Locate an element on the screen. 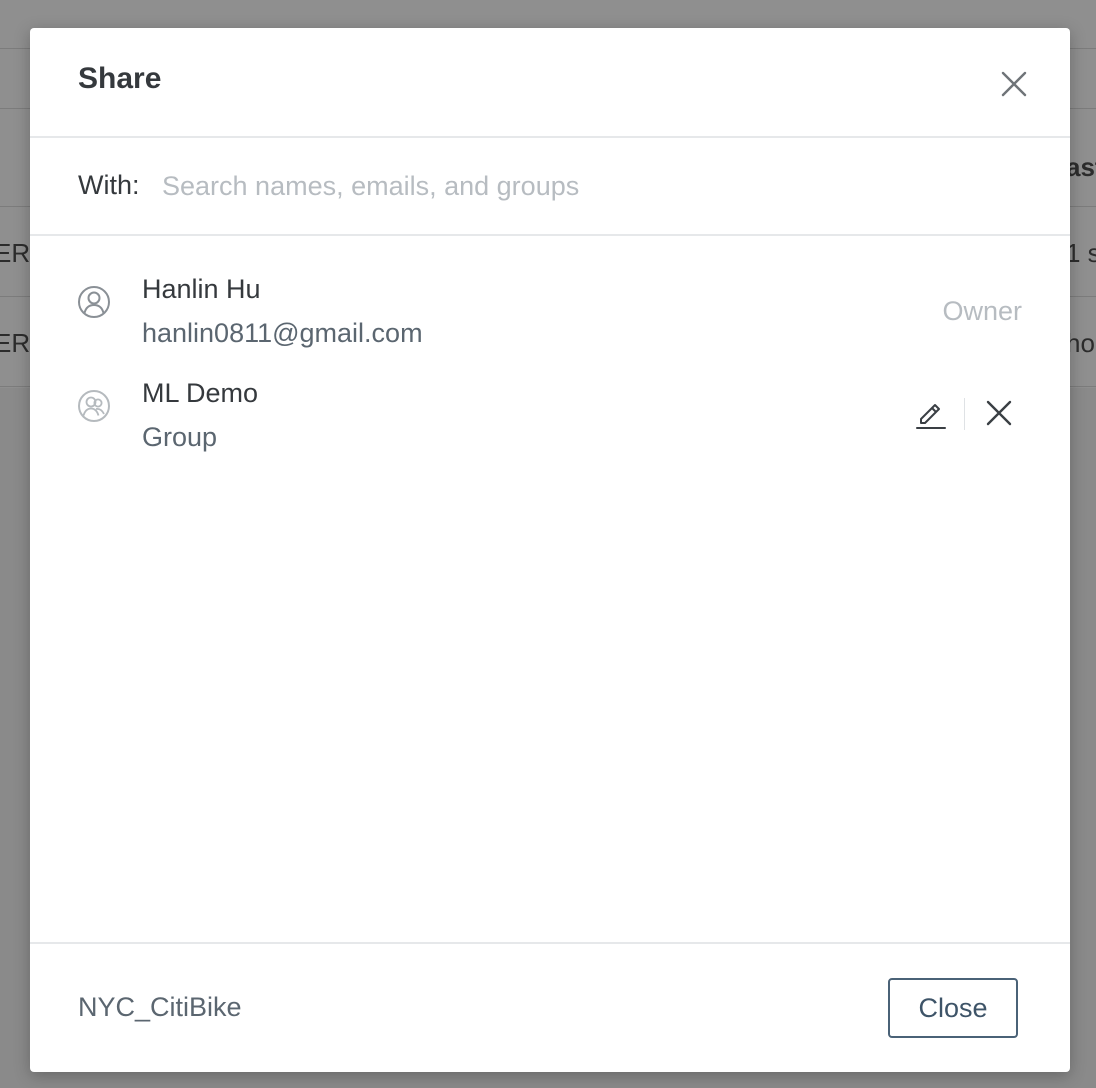  edit-icon is located at coordinates (931, 413).